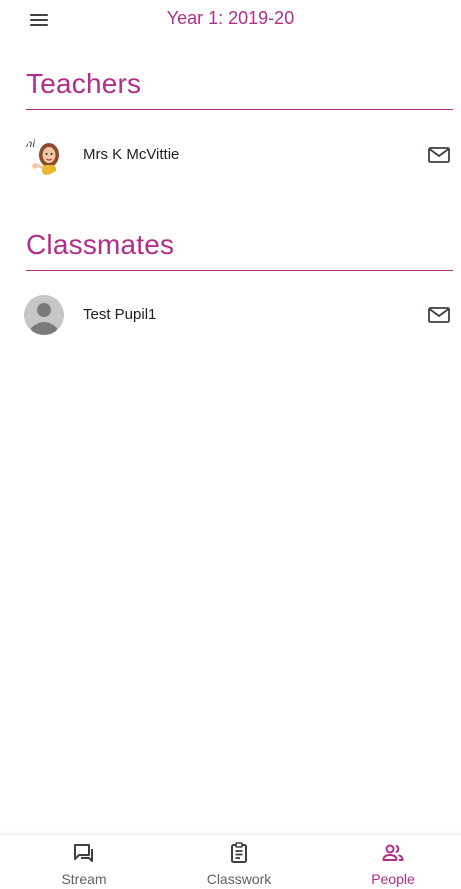 The height and width of the screenshot is (889, 461). I want to click on email-teacher-button, so click(439, 155).